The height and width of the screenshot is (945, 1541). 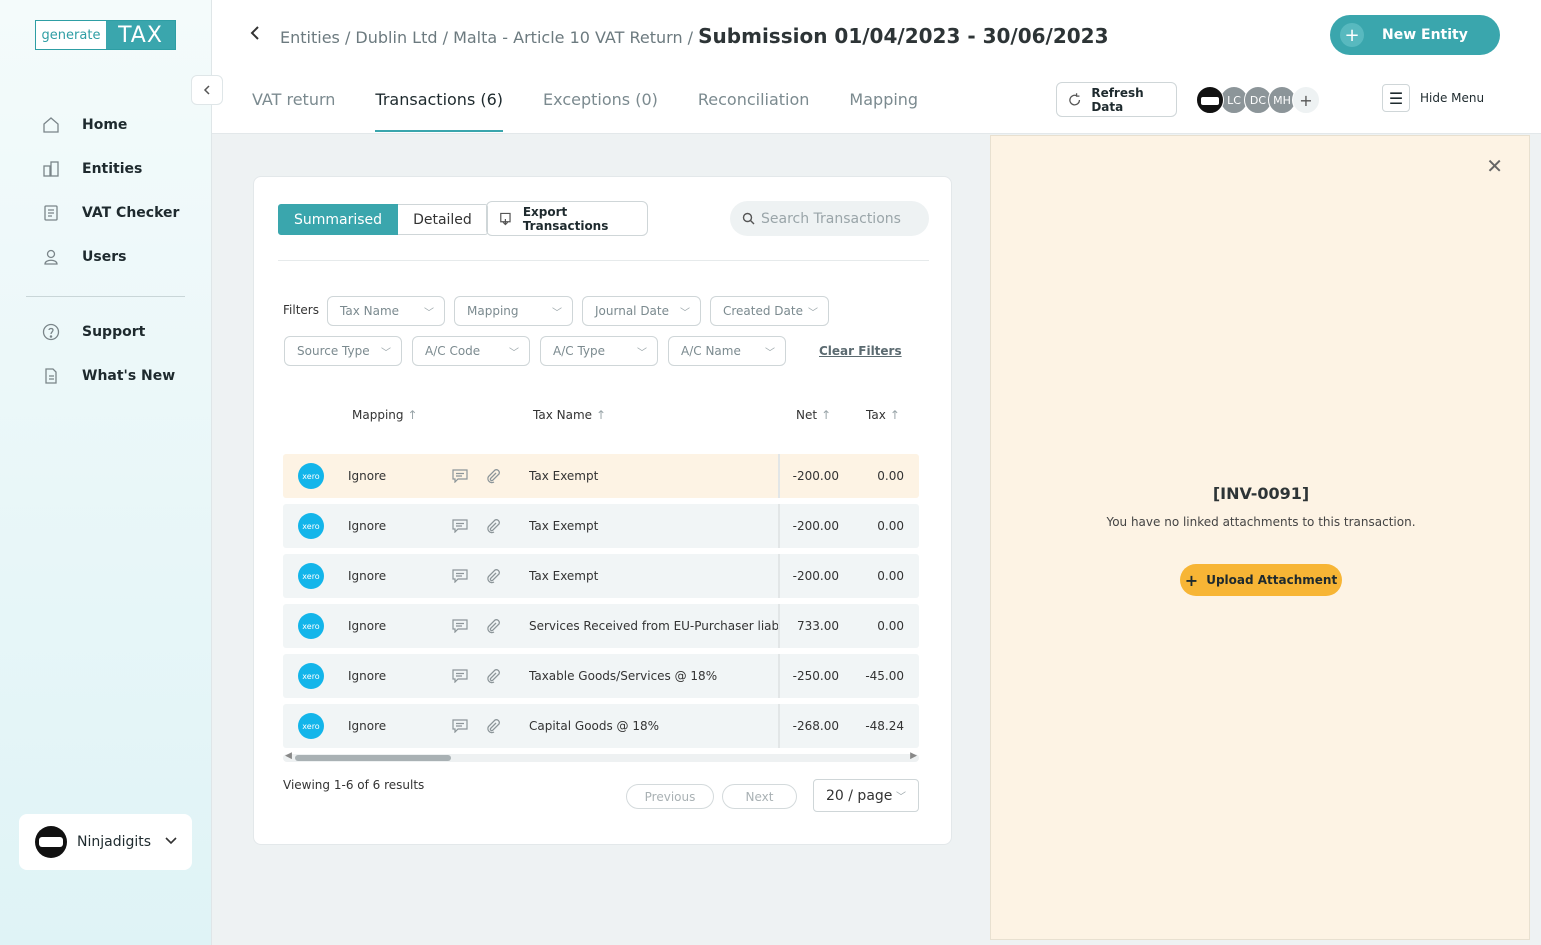 I want to click on export-transactions-button: Export Transactions, so click(x=567, y=218).